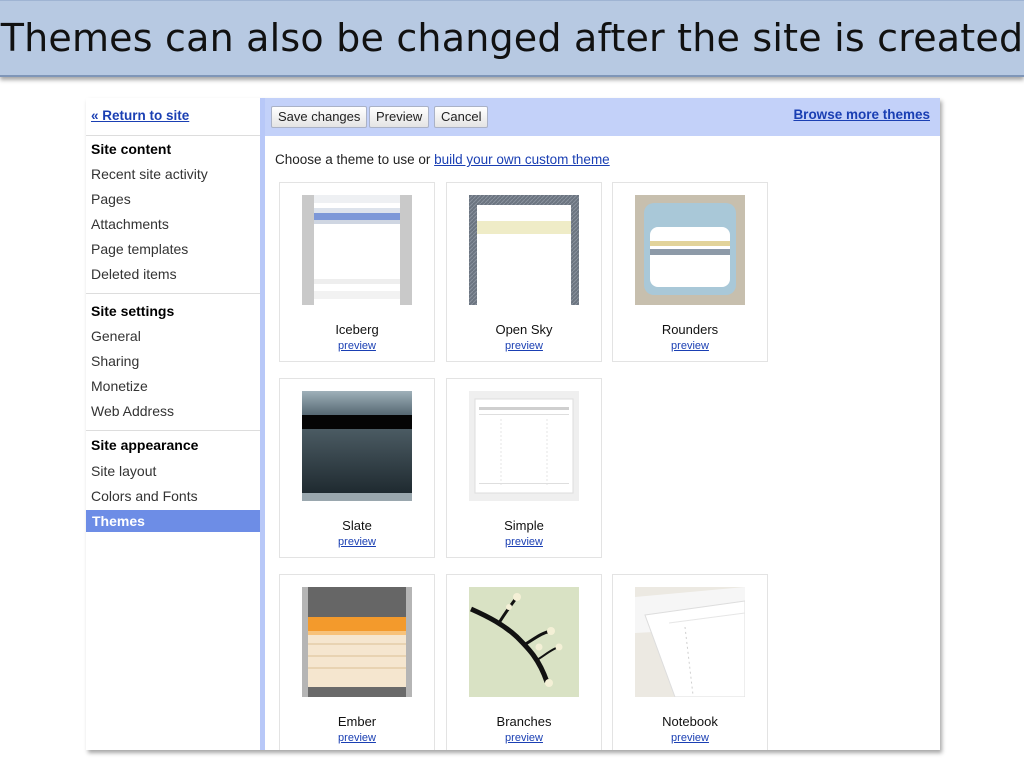 Image resolution: width=1024 pixels, height=768 pixels. Describe the element at coordinates (690, 642) in the screenshot. I see `theme-thumbnail-notebook` at that location.